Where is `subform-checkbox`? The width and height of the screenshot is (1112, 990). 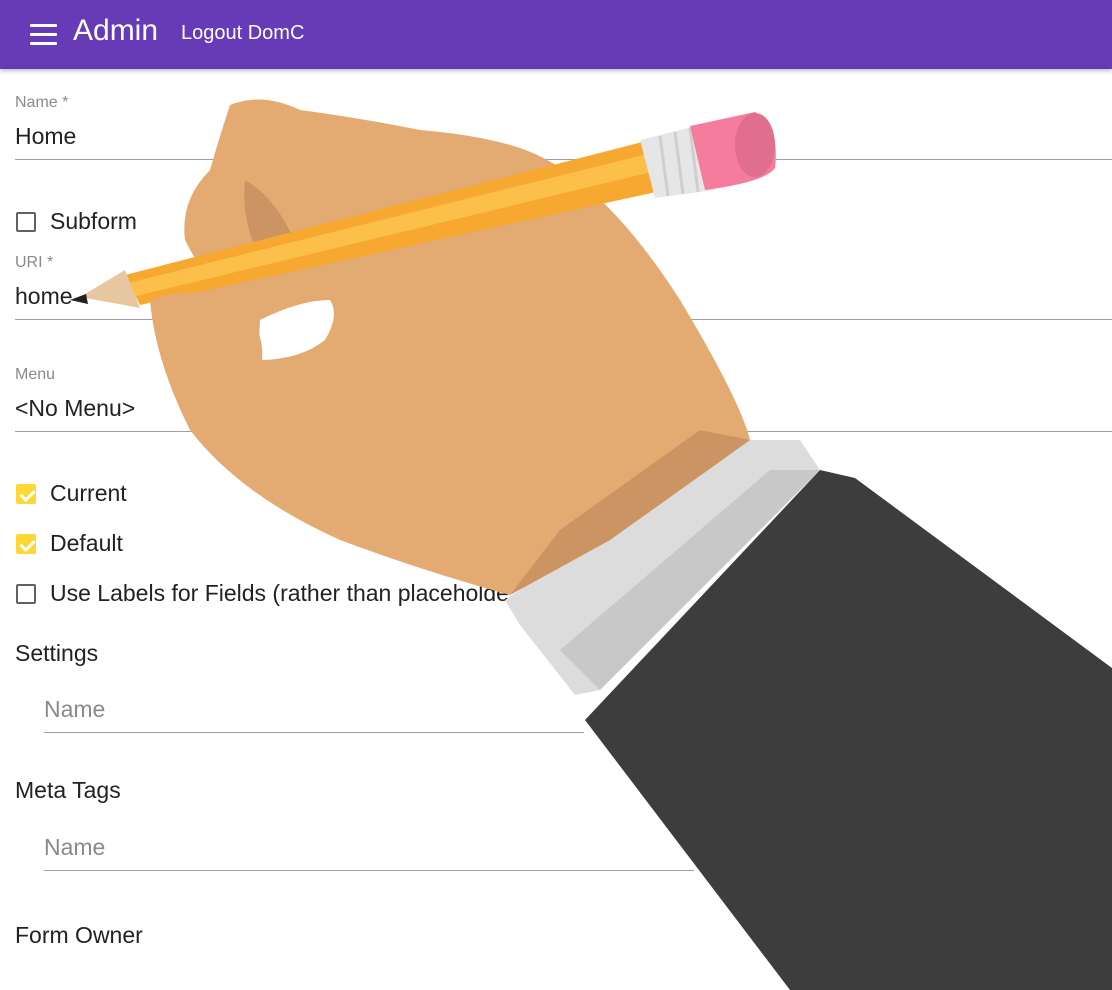
subform-checkbox is located at coordinates (26, 222).